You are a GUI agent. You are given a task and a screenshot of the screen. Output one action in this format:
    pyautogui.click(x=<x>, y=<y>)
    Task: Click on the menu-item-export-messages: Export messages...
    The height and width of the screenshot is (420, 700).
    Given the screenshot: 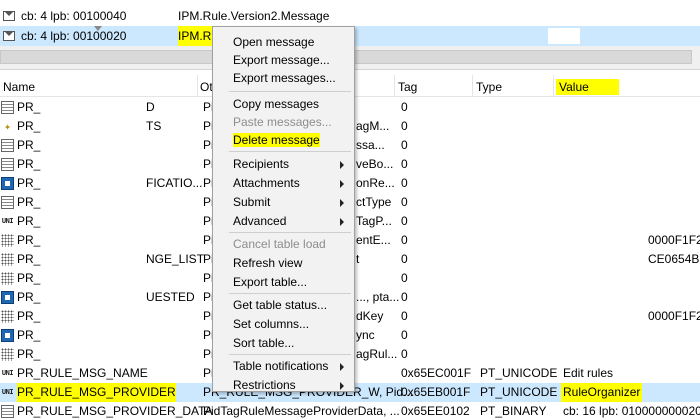 What is the action you would take?
    pyautogui.click(x=284, y=78)
    